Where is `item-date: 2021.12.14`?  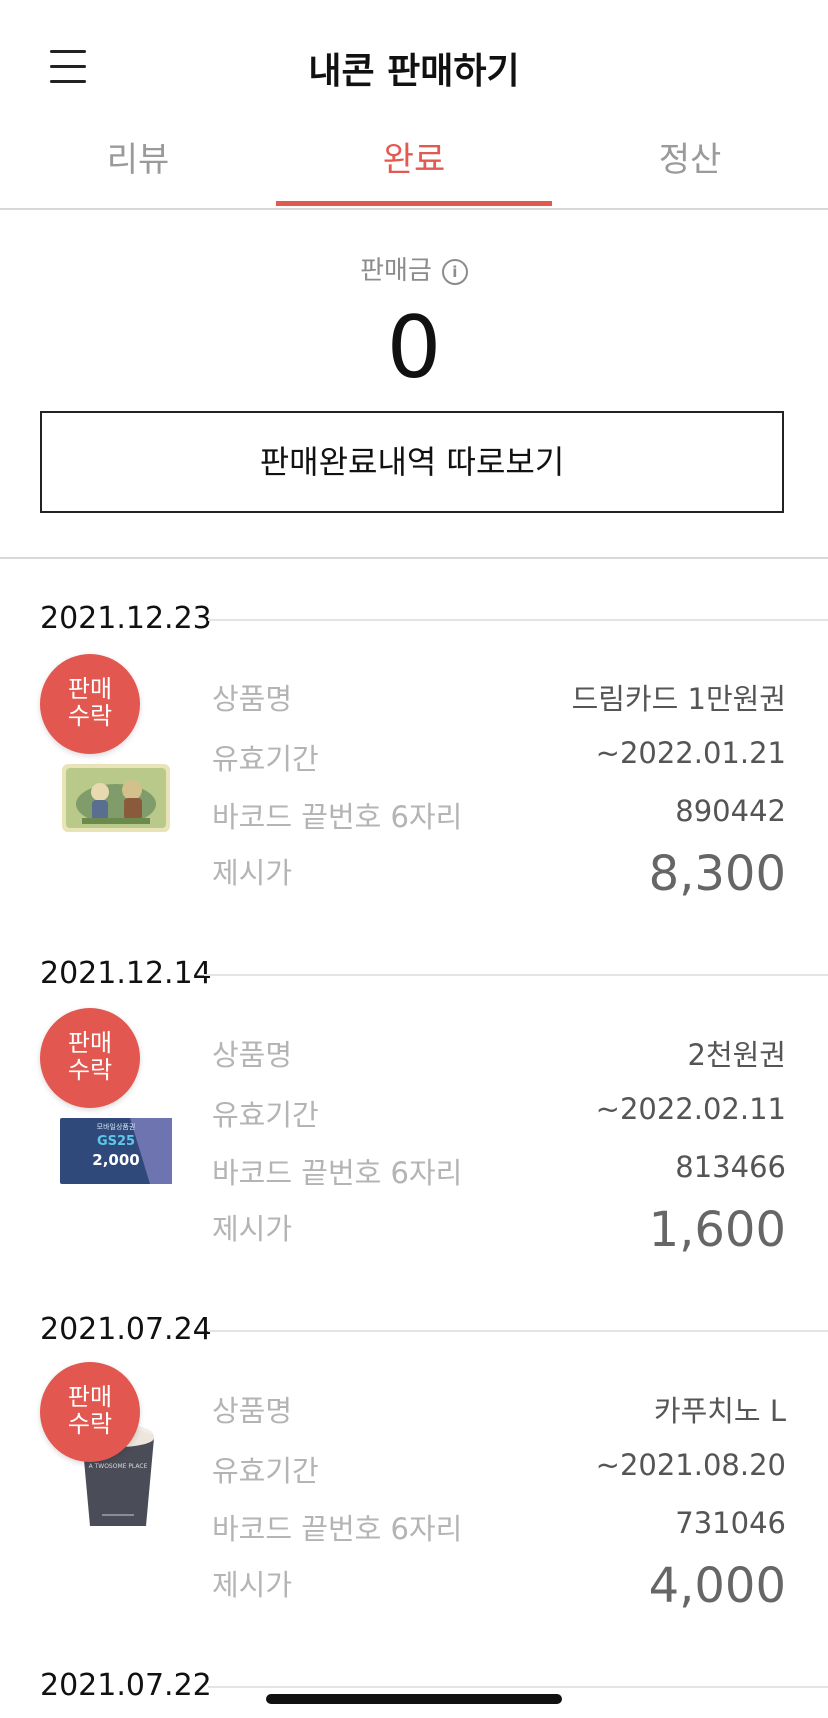
item-date: 2021.12.14 is located at coordinates (126, 973).